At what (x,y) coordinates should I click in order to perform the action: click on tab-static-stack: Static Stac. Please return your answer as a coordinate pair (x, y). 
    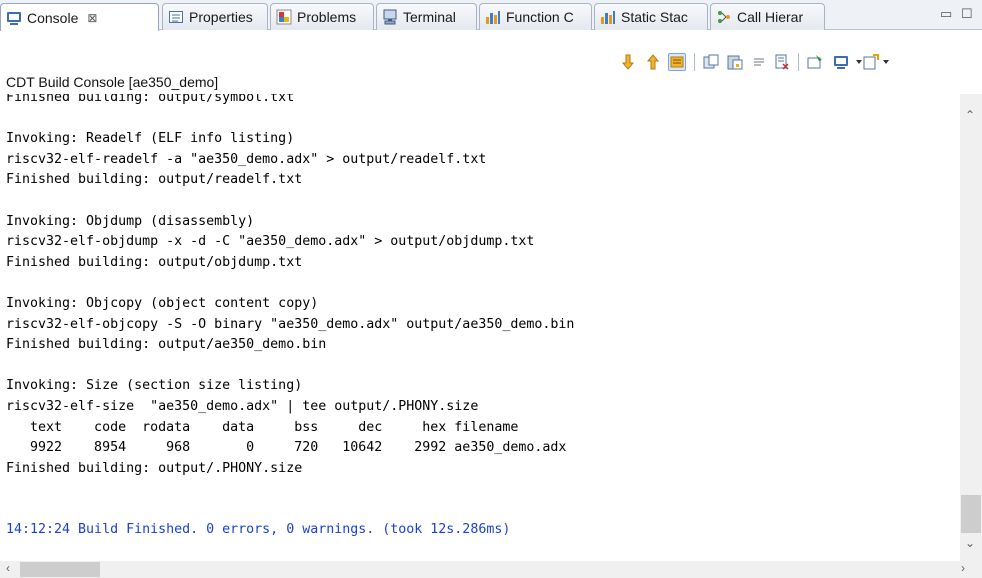
    Looking at the image, I should click on (651, 16).